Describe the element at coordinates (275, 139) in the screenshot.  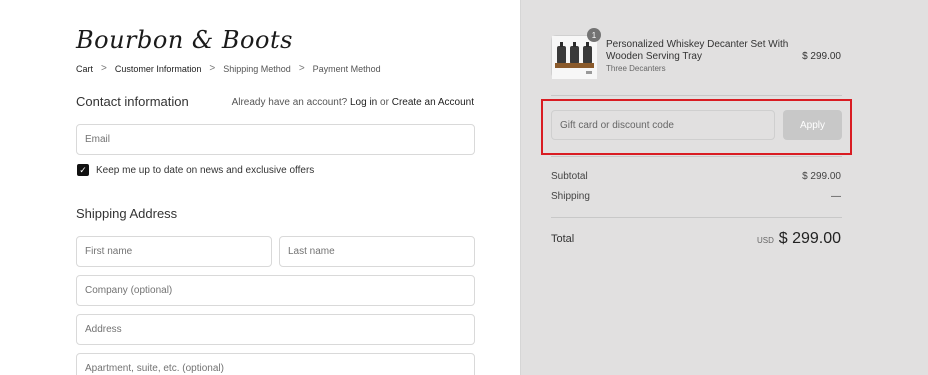
I see `email-field: Email` at that location.